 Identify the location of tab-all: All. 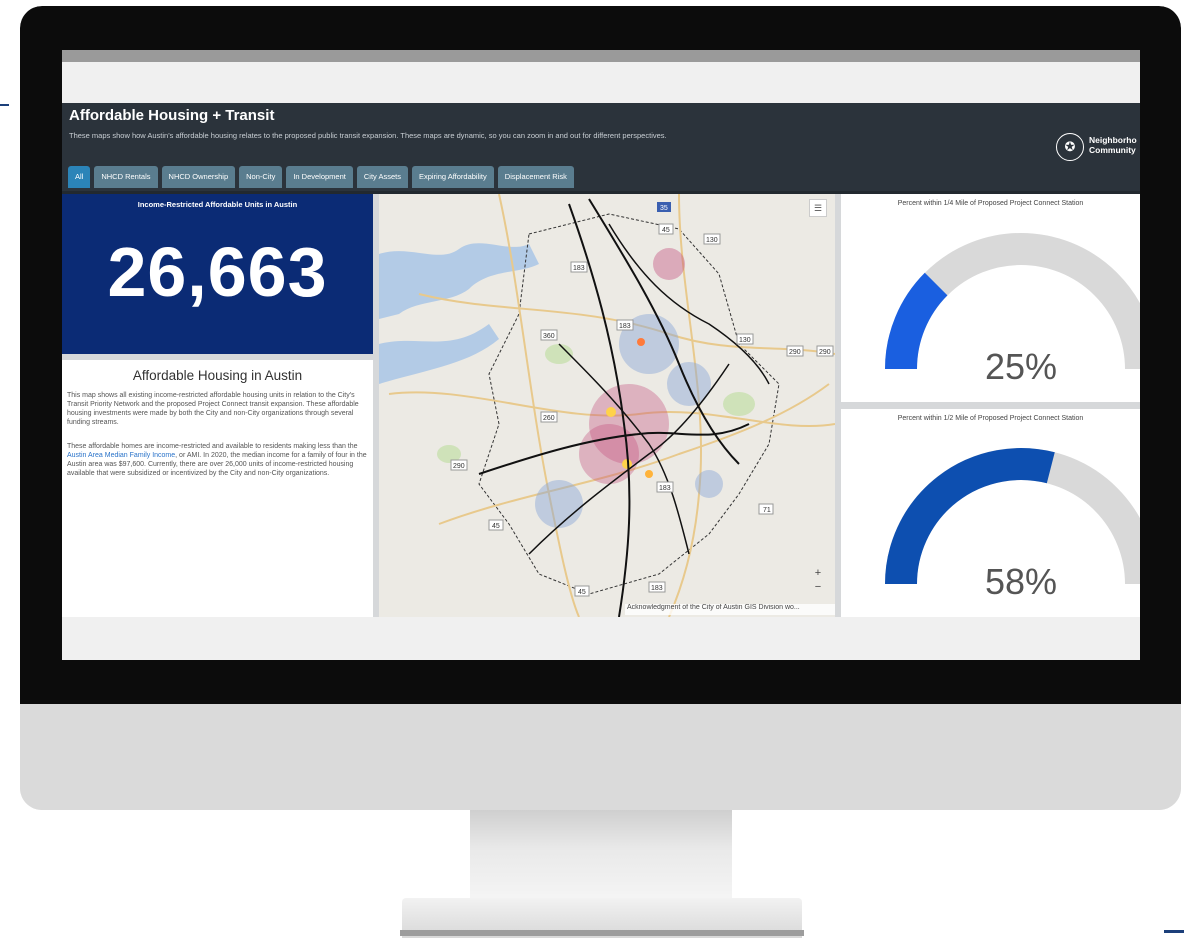
(79, 177).